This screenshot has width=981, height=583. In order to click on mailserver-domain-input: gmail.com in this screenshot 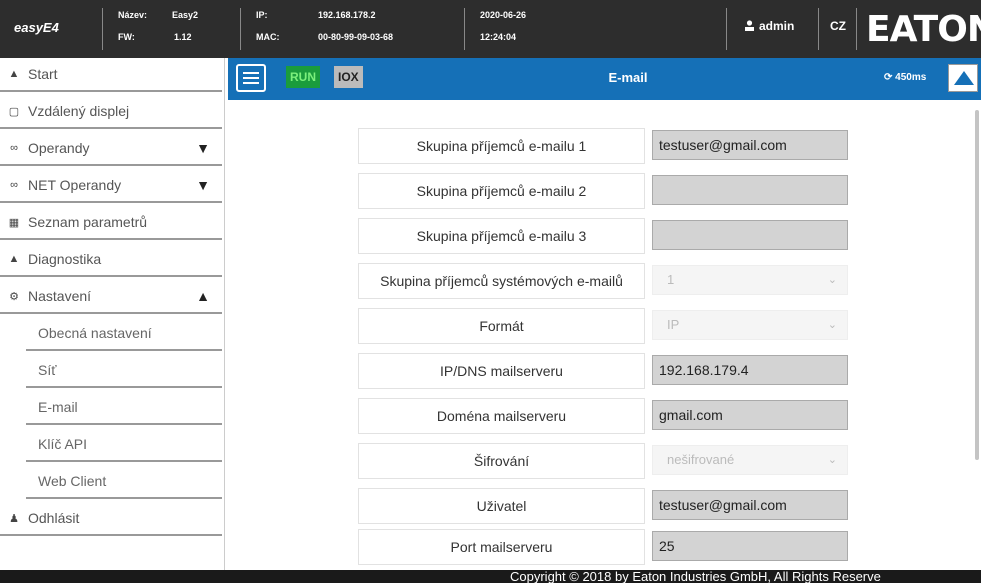, I will do `click(750, 415)`.